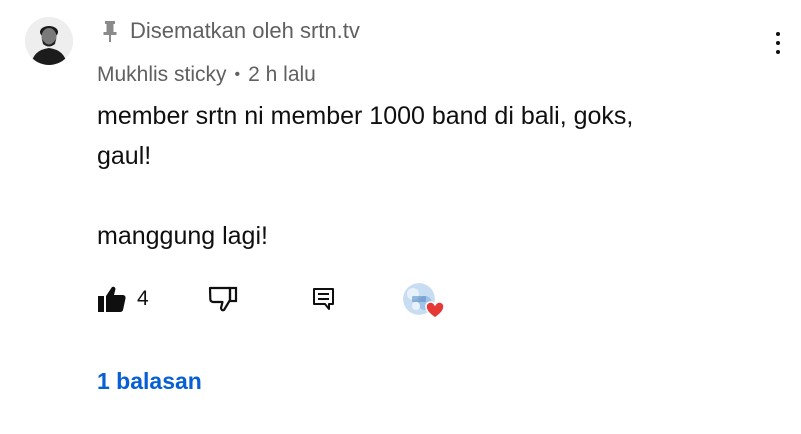 This screenshot has height=434, width=801. I want to click on comment-line: manggung lagi!, so click(182, 236).